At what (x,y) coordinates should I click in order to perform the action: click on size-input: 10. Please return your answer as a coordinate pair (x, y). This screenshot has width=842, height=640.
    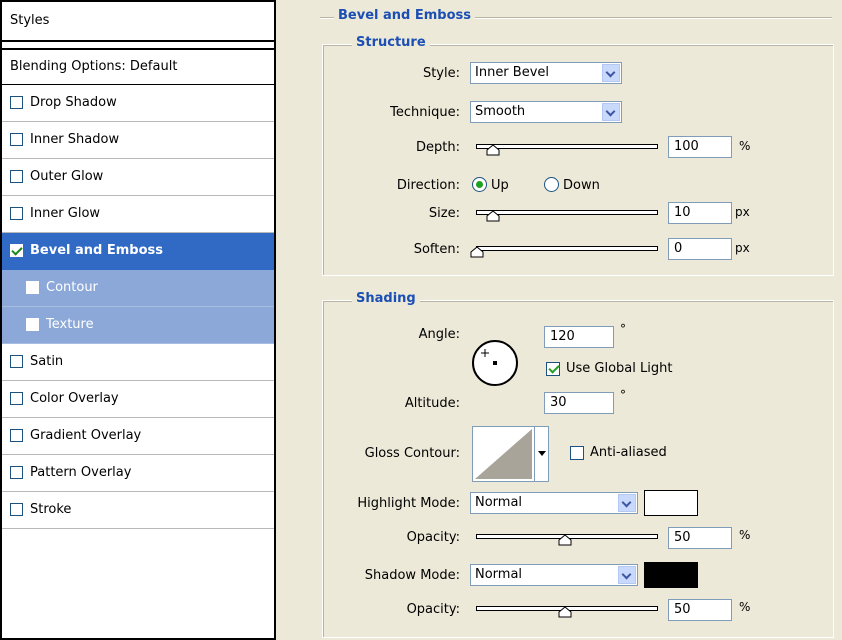
    Looking at the image, I should click on (700, 213).